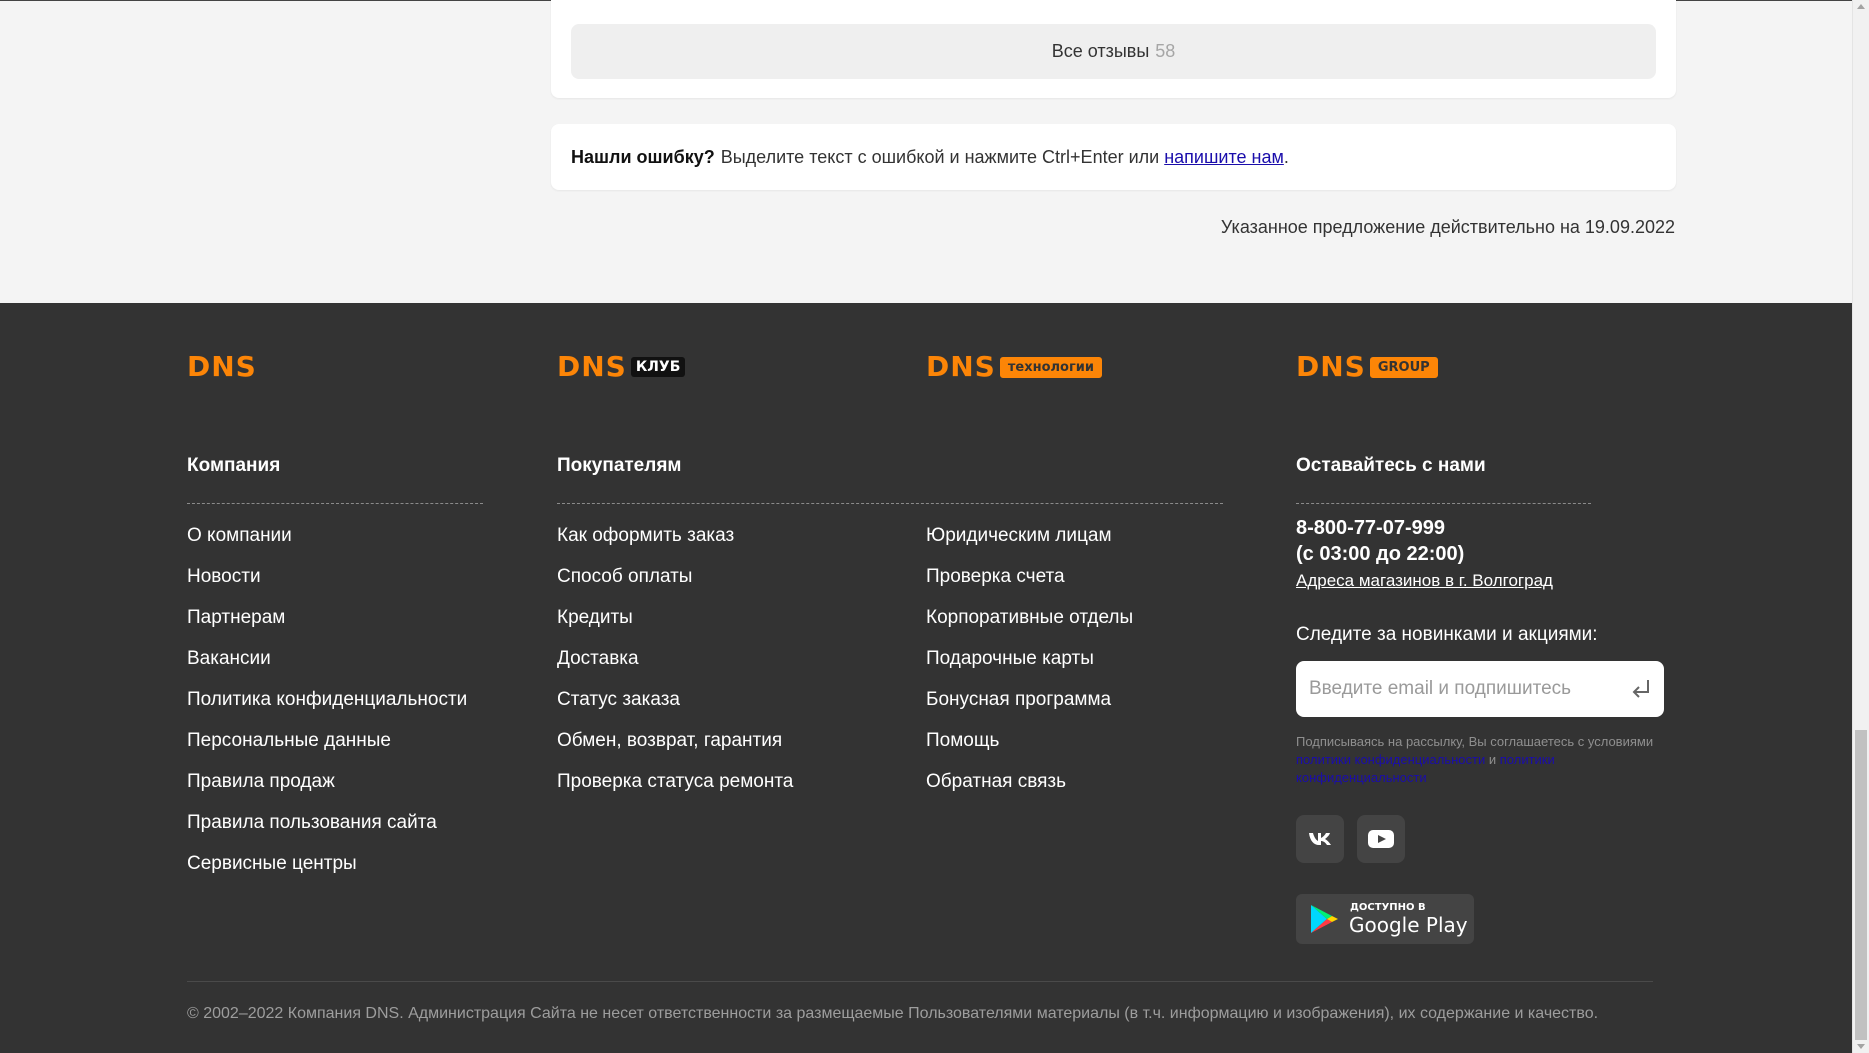  Describe the element at coordinates (1403, 367) in the screenshot. I see `group-tag: GROUP` at that location.